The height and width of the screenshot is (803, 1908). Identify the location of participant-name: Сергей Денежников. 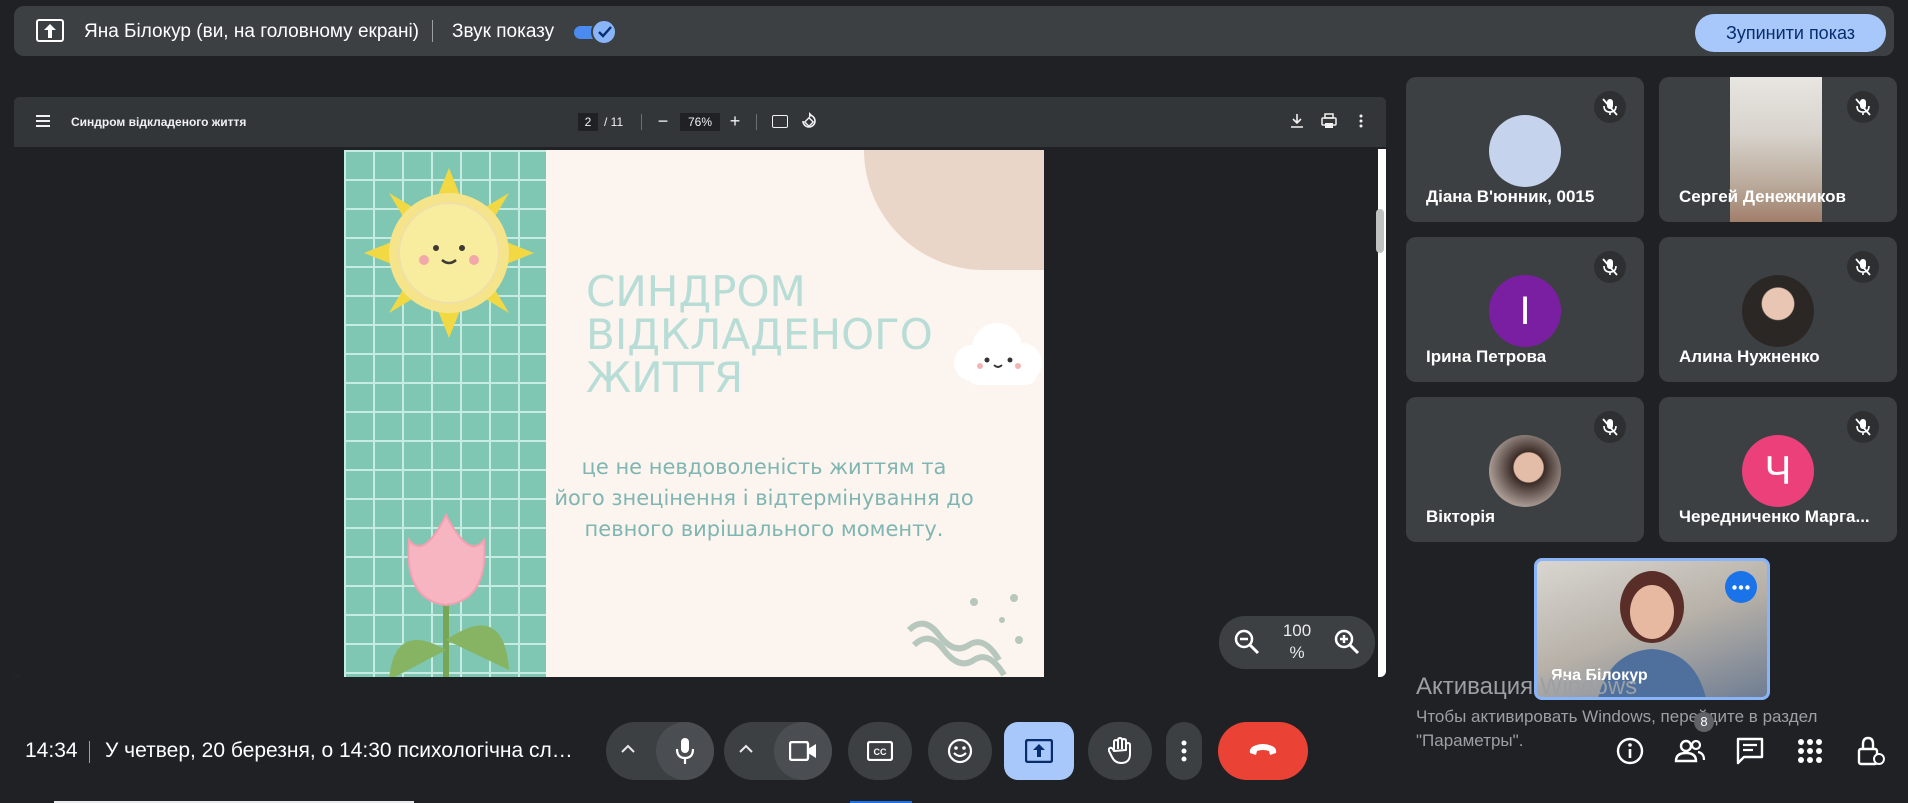
(1762, 196).